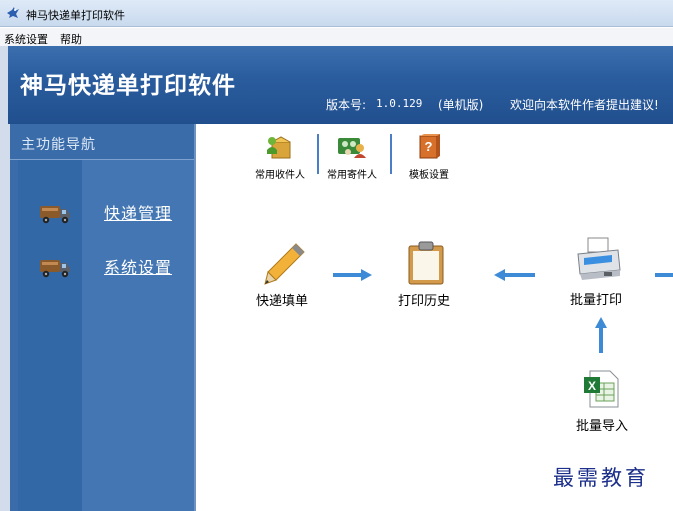  What do you see at coordinates (71, 39) in the screenshot?
I see `menu-item-help: 帮助` at bounding box center [71, 39].